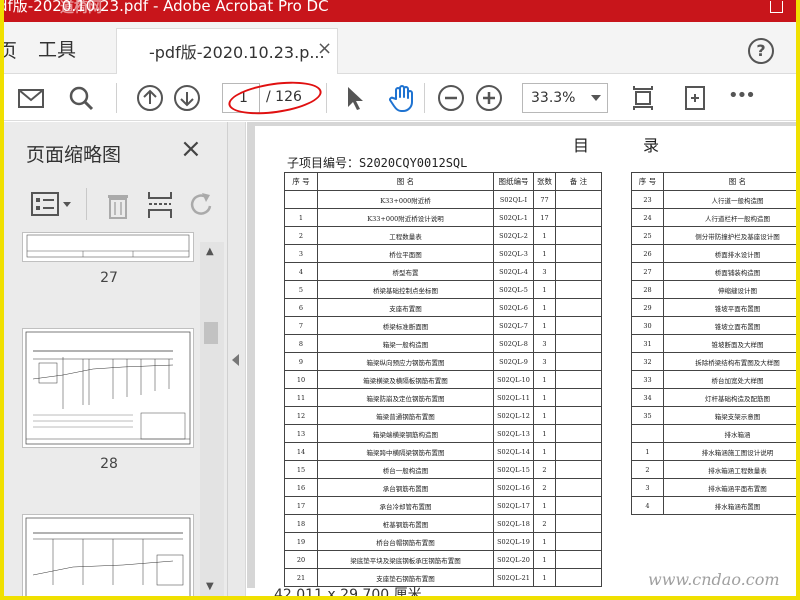 This screenshot has width=800, height=600. What do you see at coordinates (513, 379) in the screenshot?
I see `table-cell: S02QL-10` at bounding box center [513, 379].